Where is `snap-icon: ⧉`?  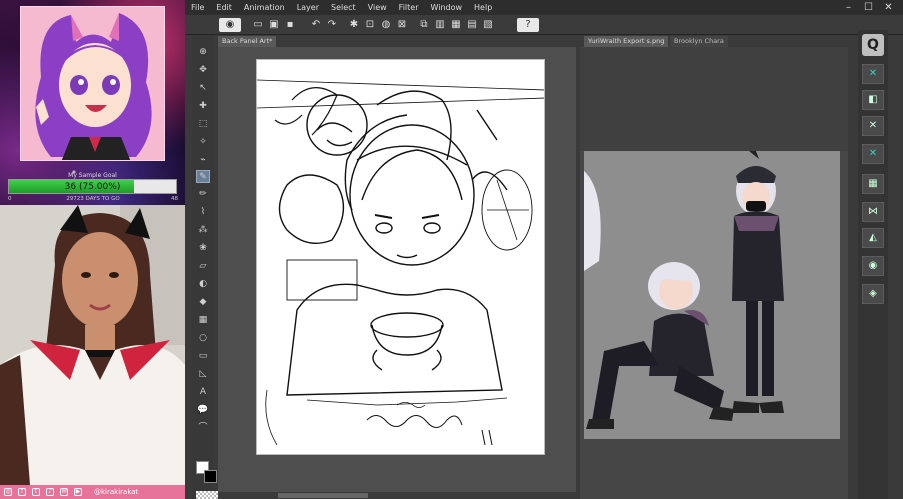
snap-icon: ⧉ is located at coordinates (424, 25).